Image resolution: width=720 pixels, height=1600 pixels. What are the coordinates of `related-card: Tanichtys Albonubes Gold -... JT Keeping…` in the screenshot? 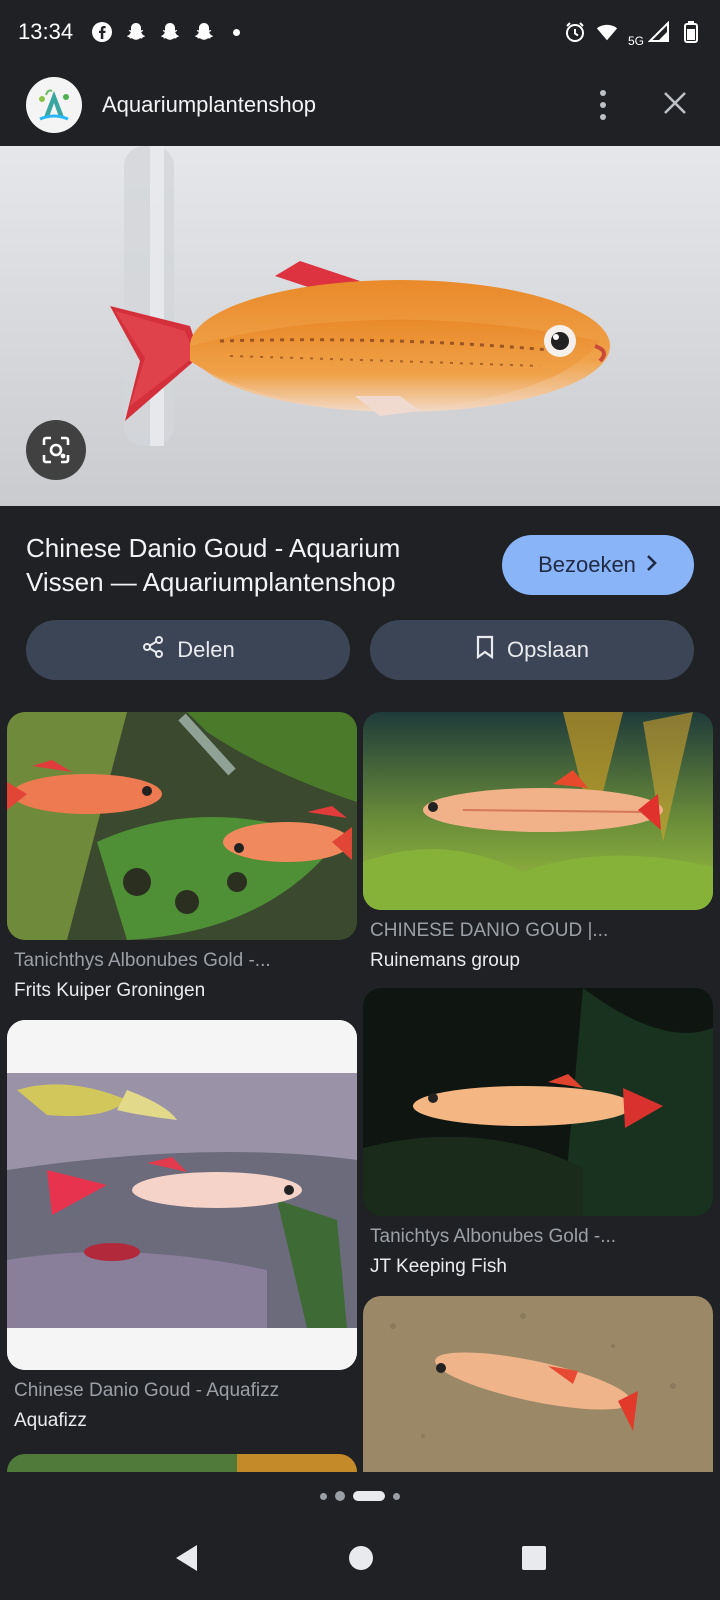 It's located at (538, 1133).